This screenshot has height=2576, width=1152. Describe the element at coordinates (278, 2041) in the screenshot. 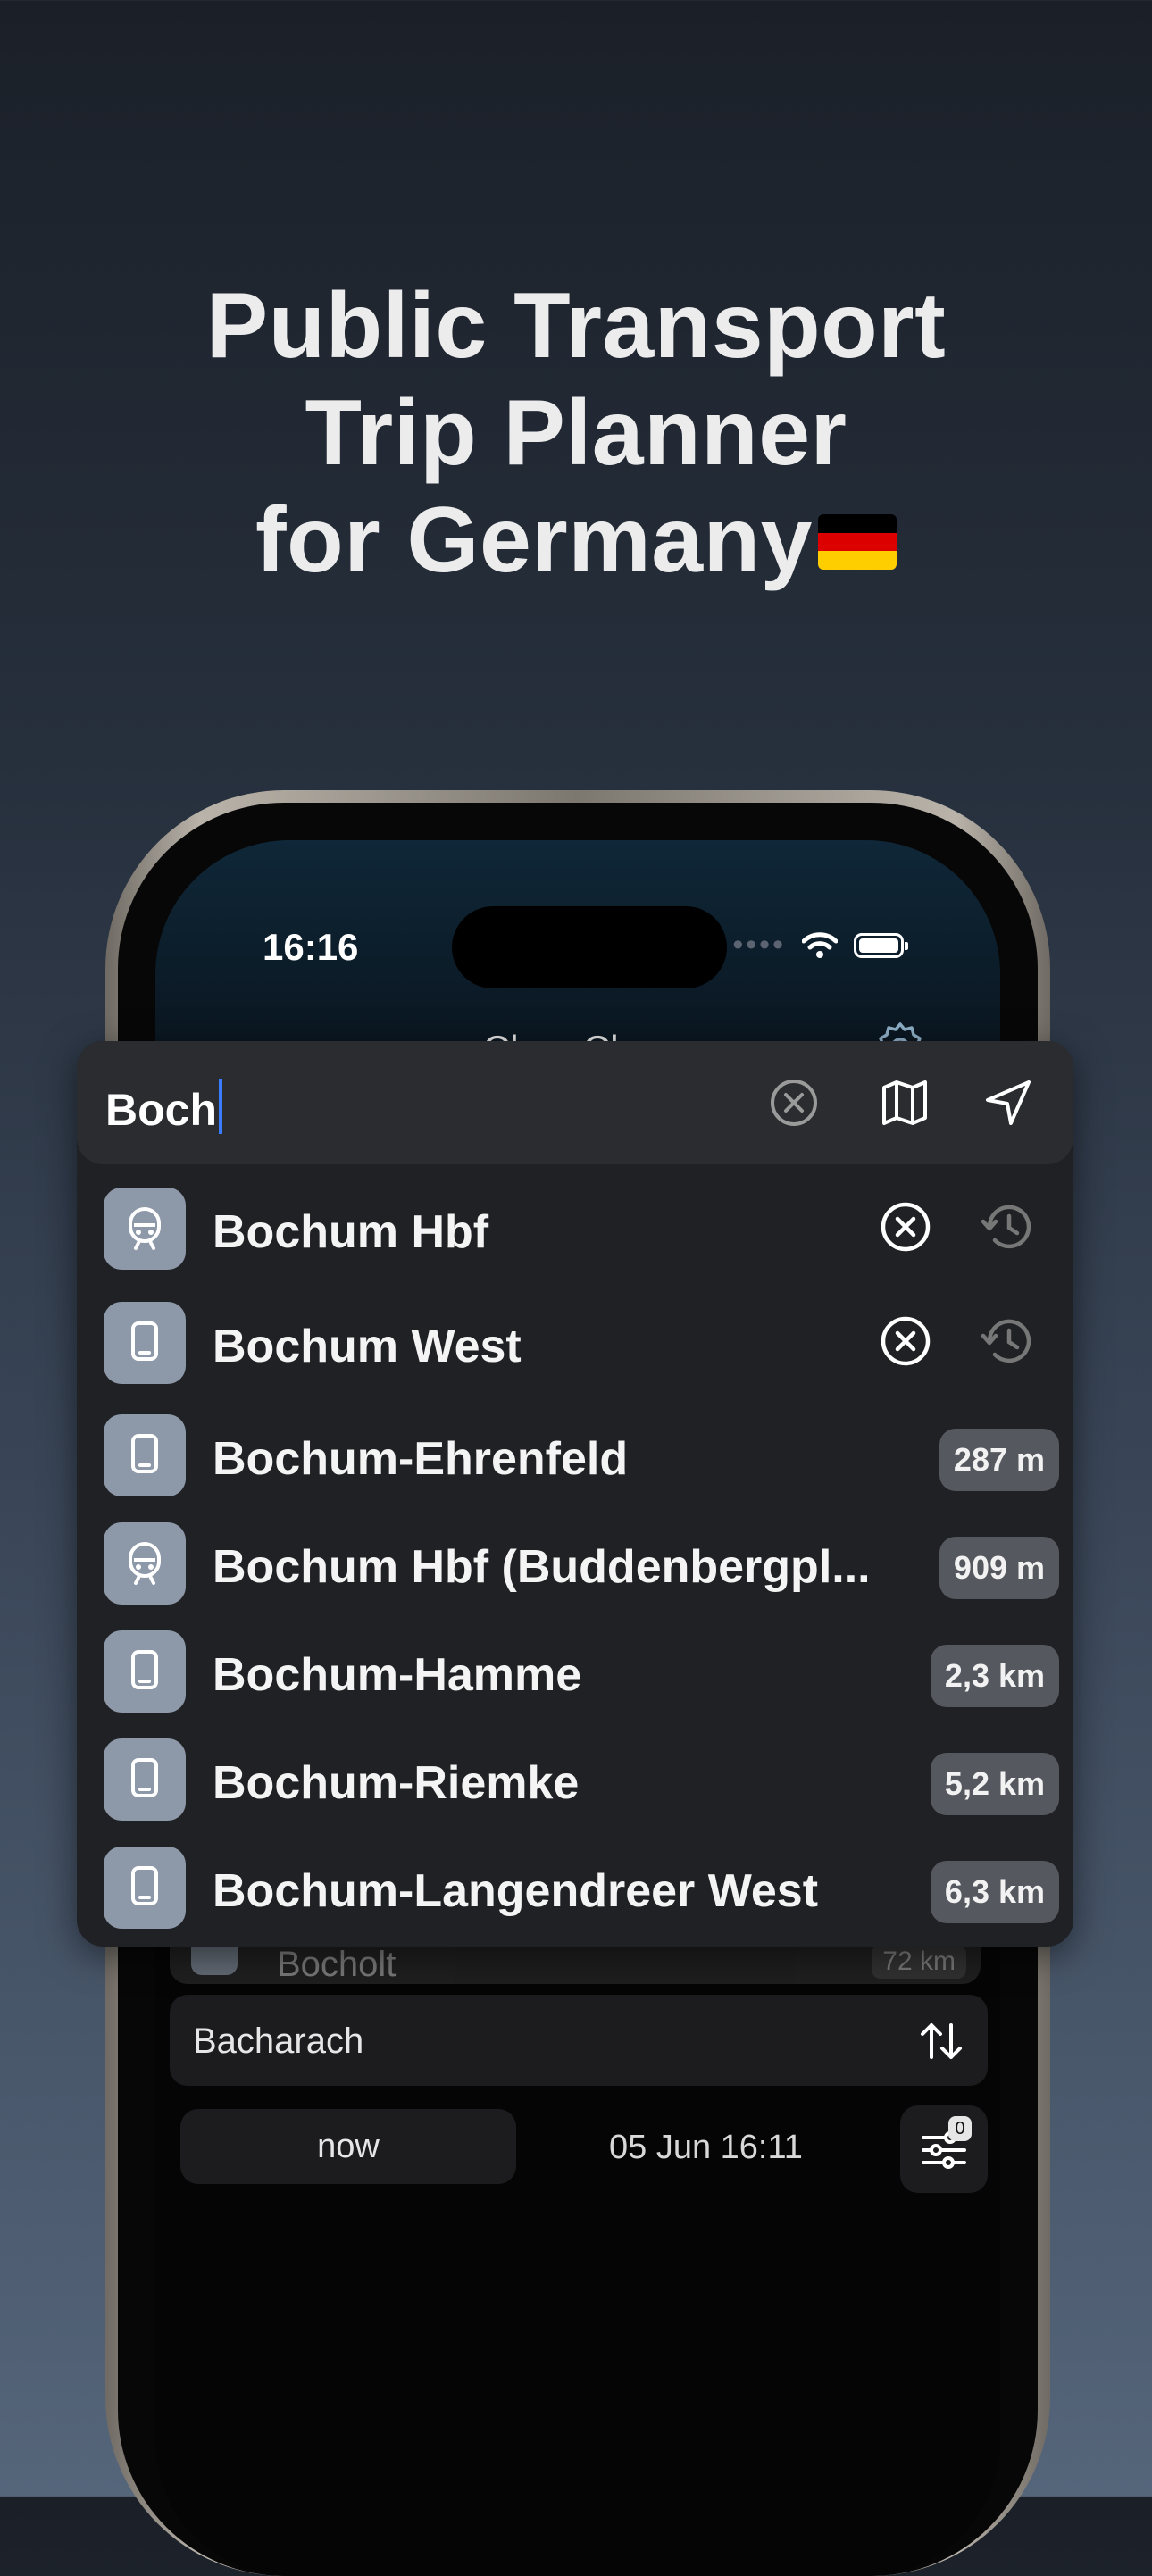

I see `destination-label: Bacharach` at that location.